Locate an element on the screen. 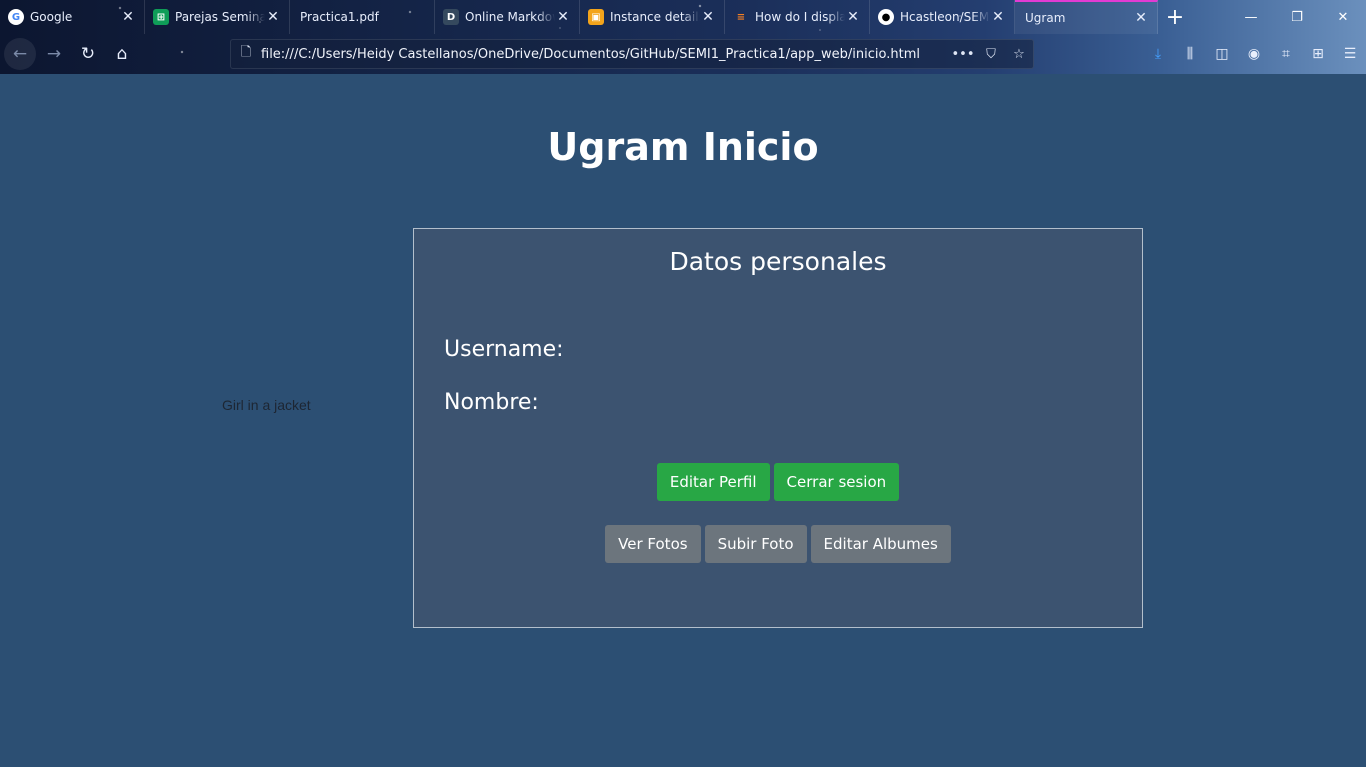 This screenshot has width=1366, height=767. window-controls: — ❐ ✕ is located at coordinates (1297, 17).